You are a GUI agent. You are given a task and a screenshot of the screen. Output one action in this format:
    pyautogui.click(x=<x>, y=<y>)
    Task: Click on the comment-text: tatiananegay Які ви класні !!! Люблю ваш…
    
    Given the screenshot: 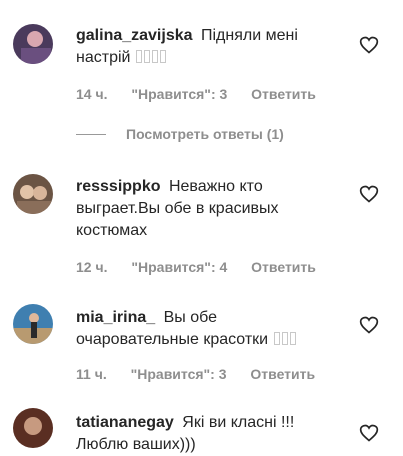 What is the action you would take?
    pyautogui.click(x=210, y=434)
    